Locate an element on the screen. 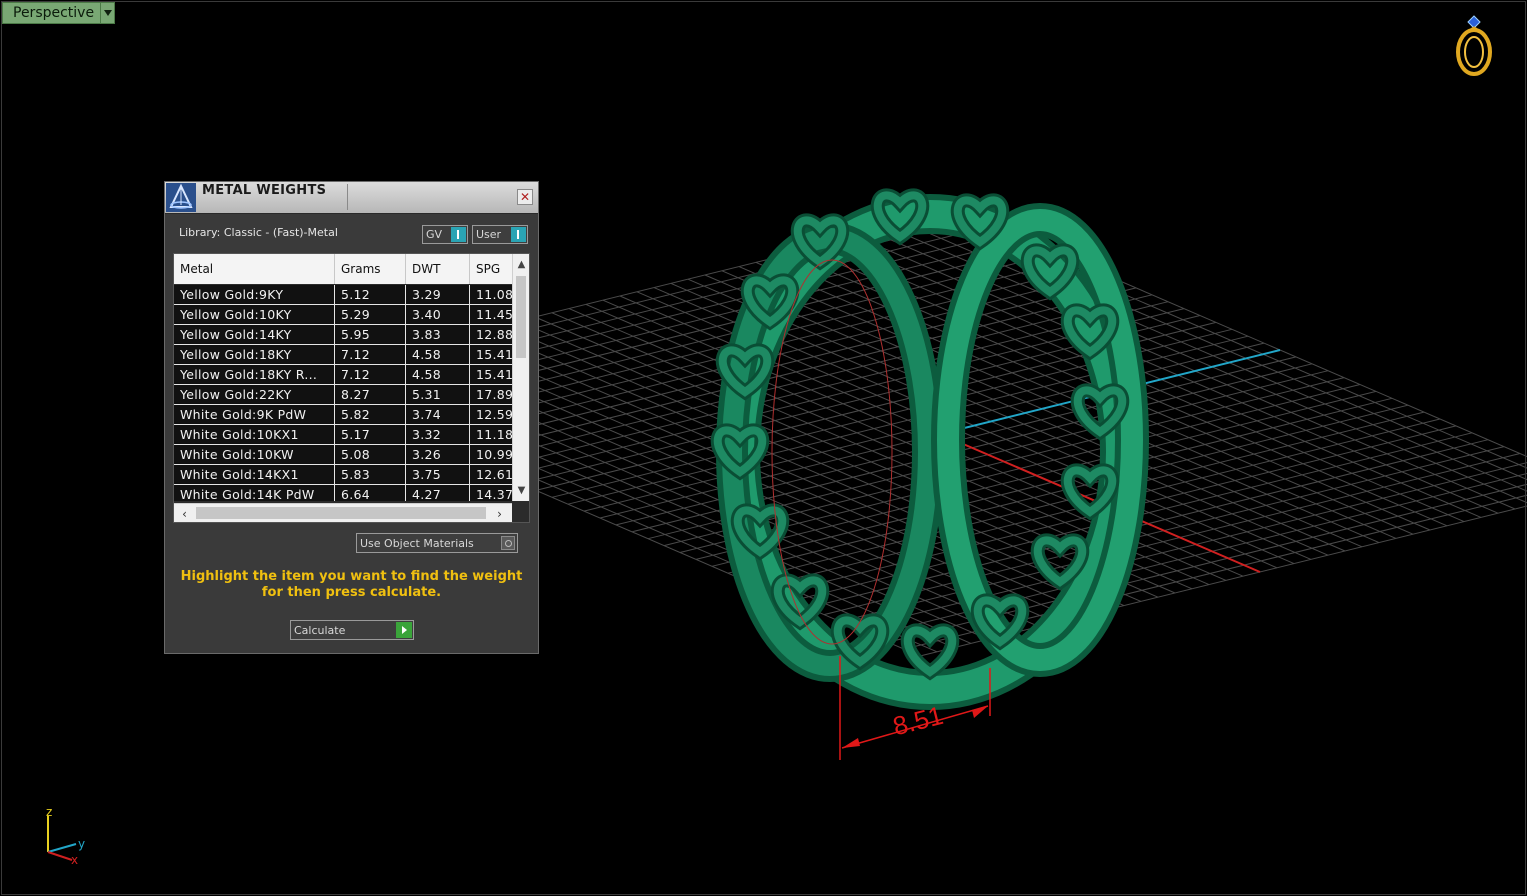 This screenshot has height=896, width=1527. dwt-cell: 3.83 is located at coordinates (438, 335).